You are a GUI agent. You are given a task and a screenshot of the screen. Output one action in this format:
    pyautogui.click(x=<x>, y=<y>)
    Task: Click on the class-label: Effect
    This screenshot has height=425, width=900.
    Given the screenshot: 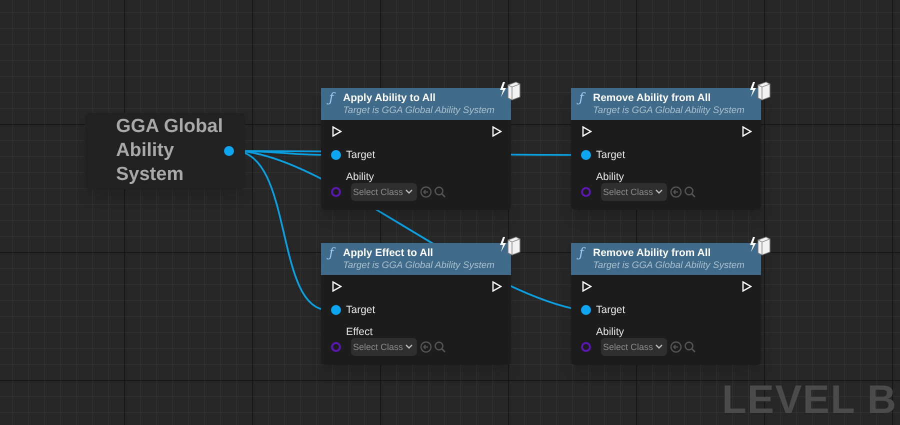 What is the action you would take?
    pyautogui.click(x=359, y=332)
    